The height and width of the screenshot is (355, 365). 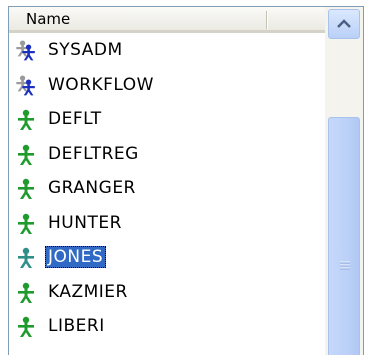 What do you see at coordinates (85, 50) in the screenshot?
I see `list-item-label: SYSADM` at bounding box center [85, 50].